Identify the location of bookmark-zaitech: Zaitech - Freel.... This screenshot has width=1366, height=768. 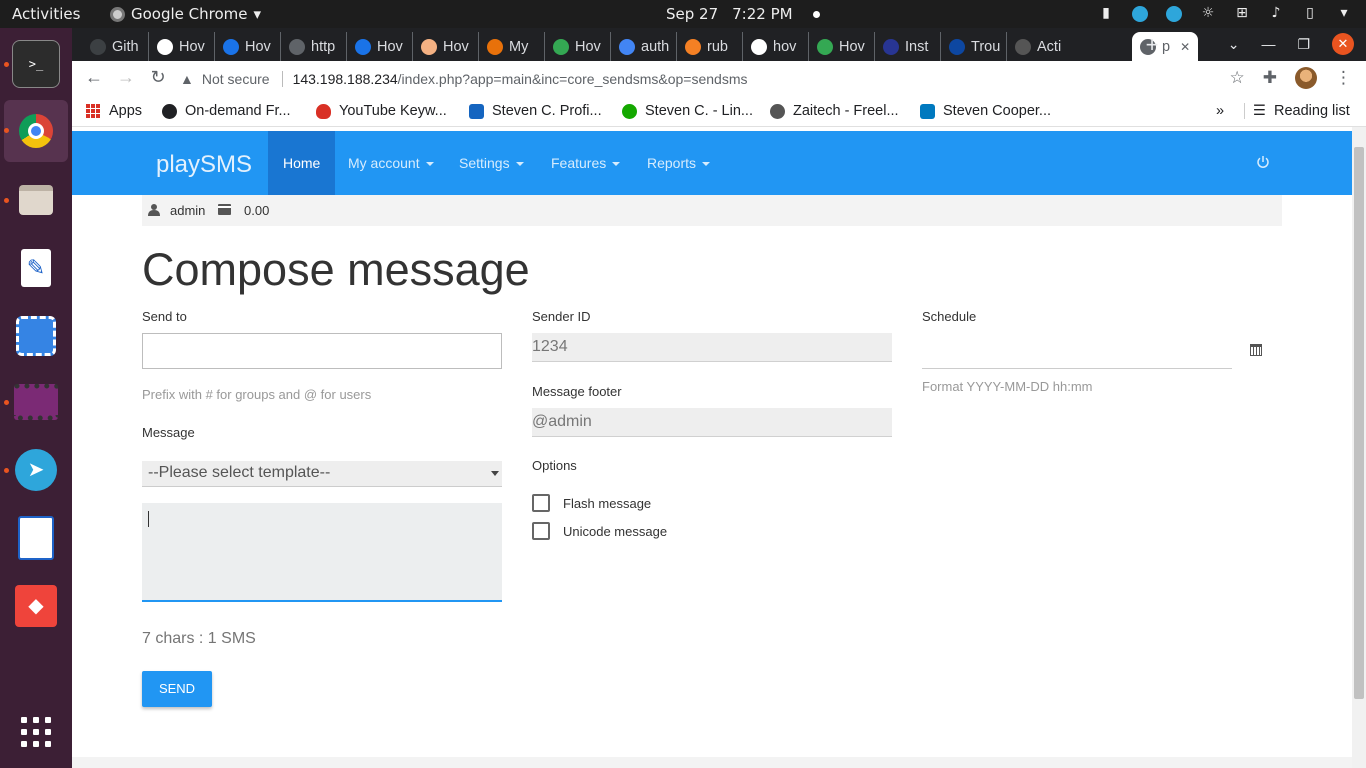
(834, 111).